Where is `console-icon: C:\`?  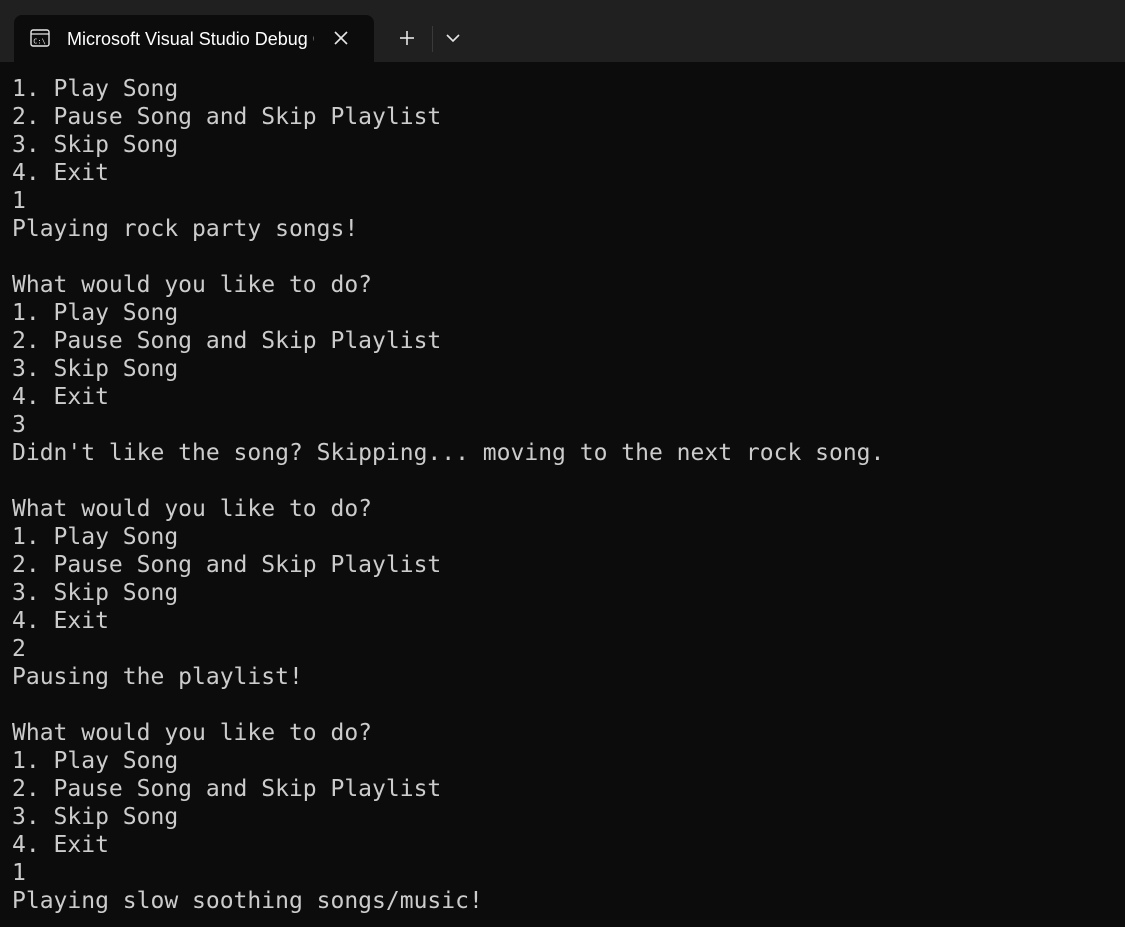 console-icon: C:\ is located at coordinates (40, 38).